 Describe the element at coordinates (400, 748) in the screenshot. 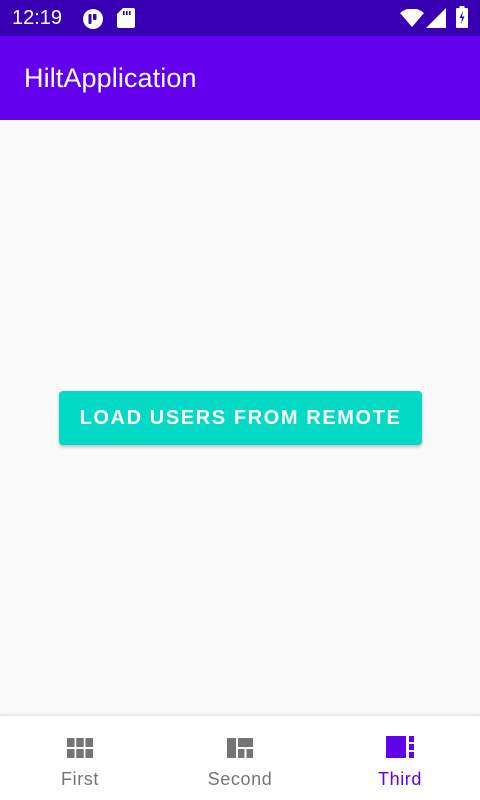

I see `quilt-icon` at that location.